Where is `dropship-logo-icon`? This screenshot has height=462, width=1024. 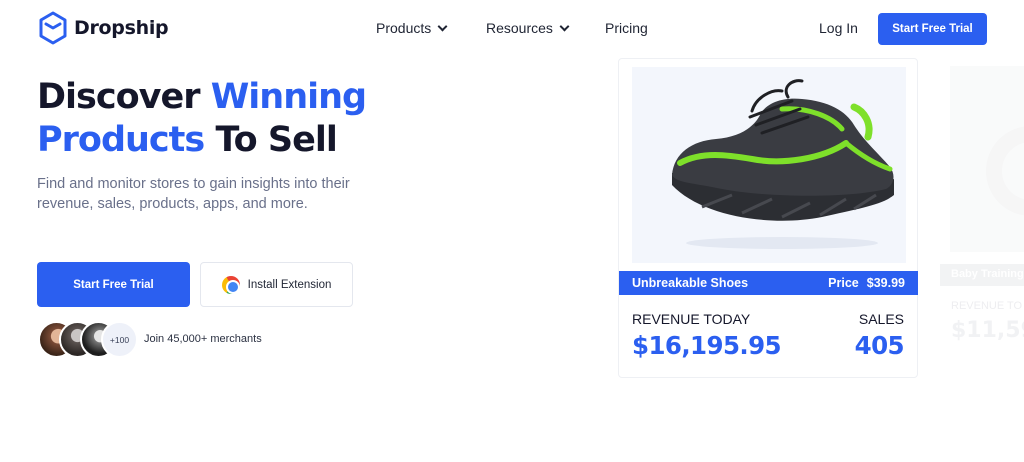
dropship-logo-icon is located at coordinates (53, 28).